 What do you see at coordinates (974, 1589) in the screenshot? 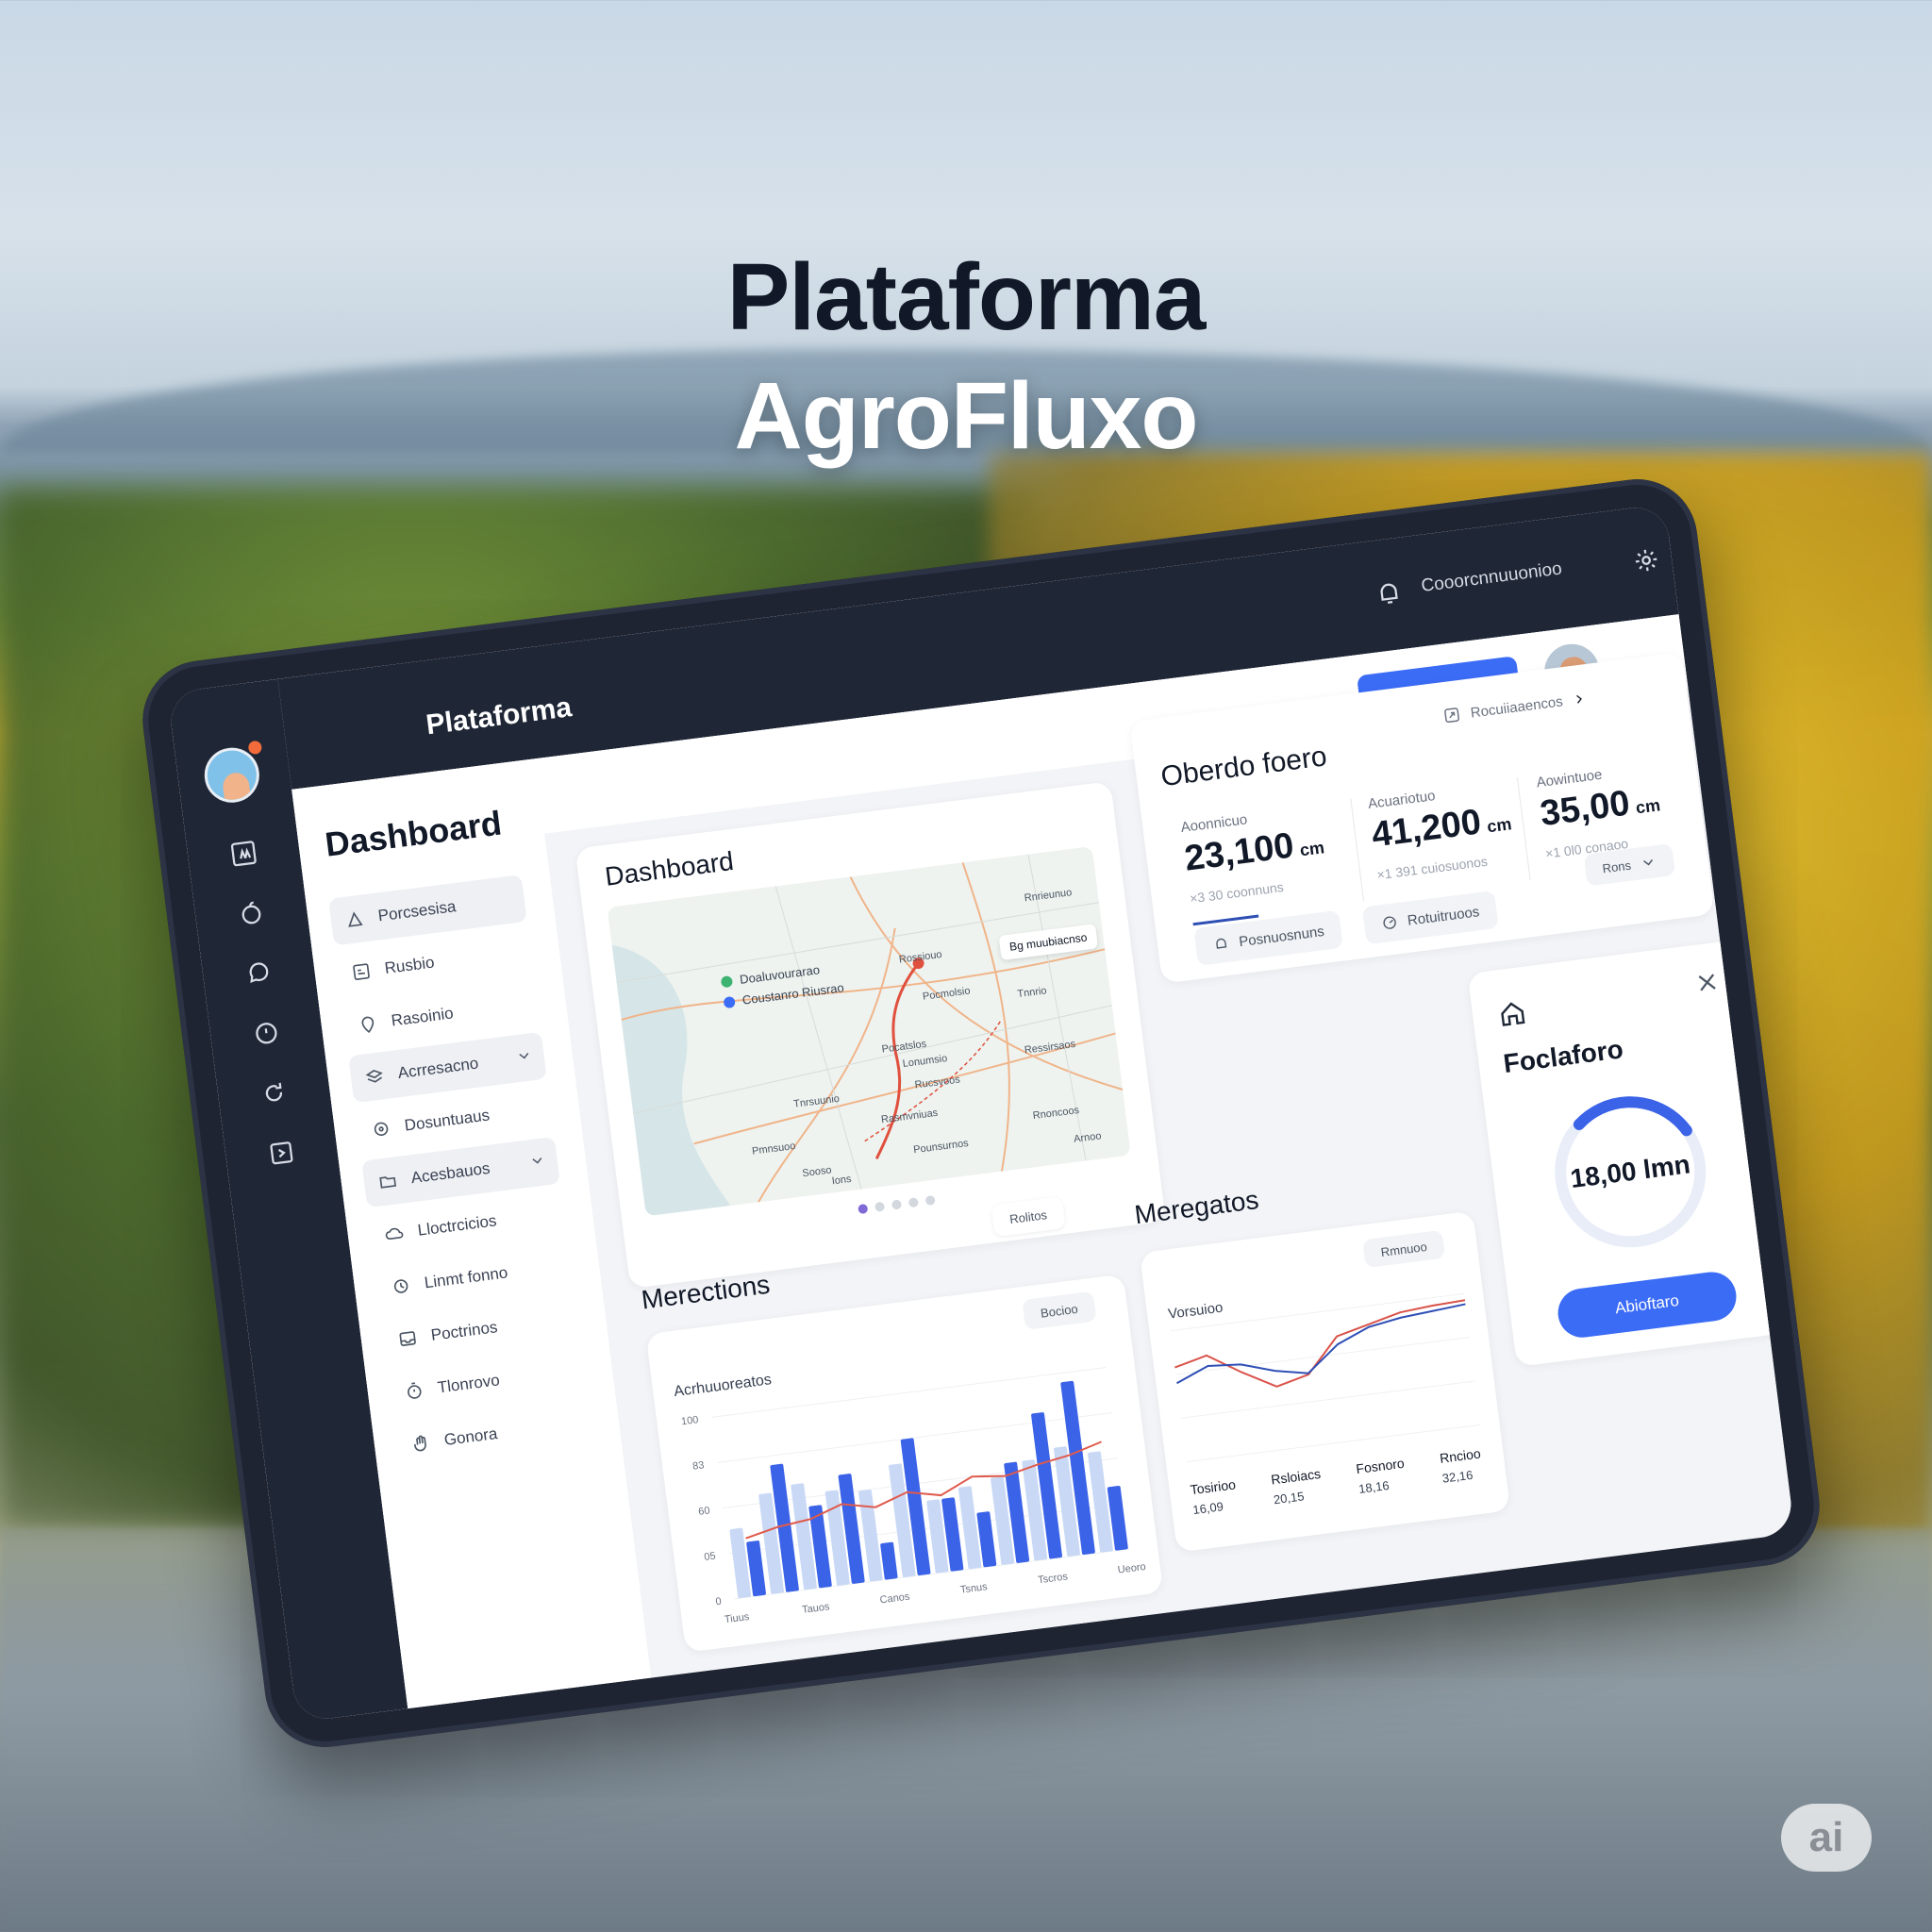
I see `x-tick-label: Tsnus` at bounding box center [974, 1589].